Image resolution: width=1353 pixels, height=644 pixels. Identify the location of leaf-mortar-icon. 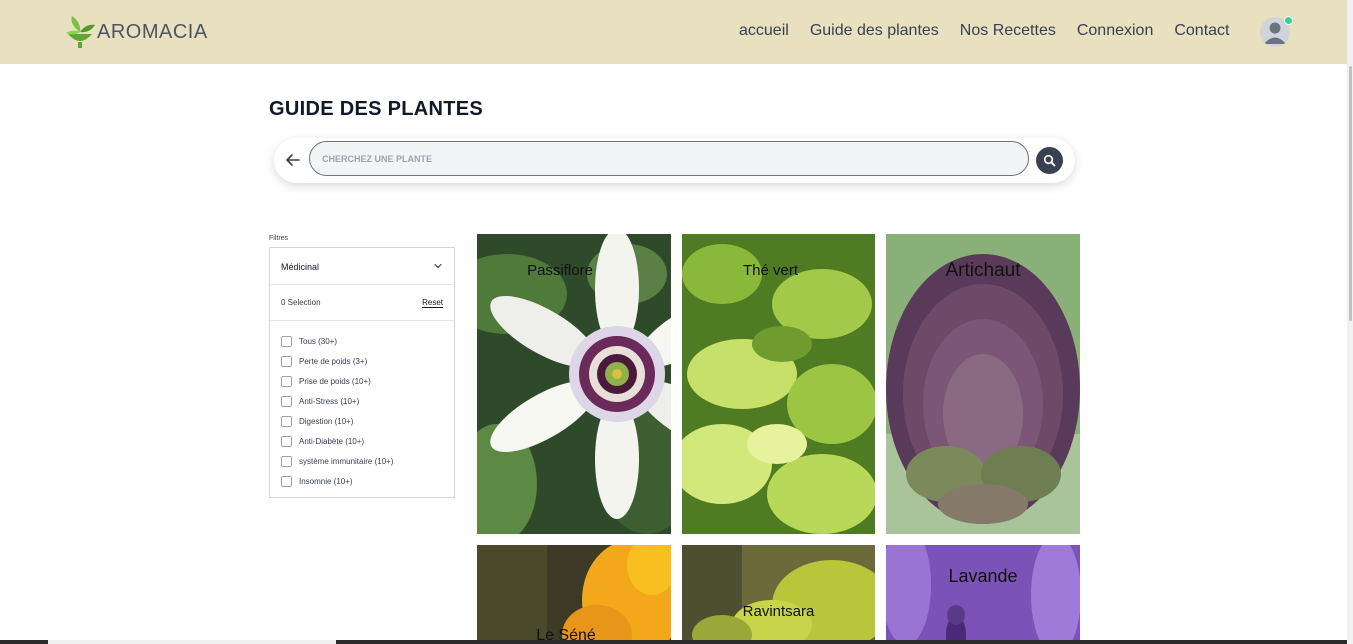
(80, 32).